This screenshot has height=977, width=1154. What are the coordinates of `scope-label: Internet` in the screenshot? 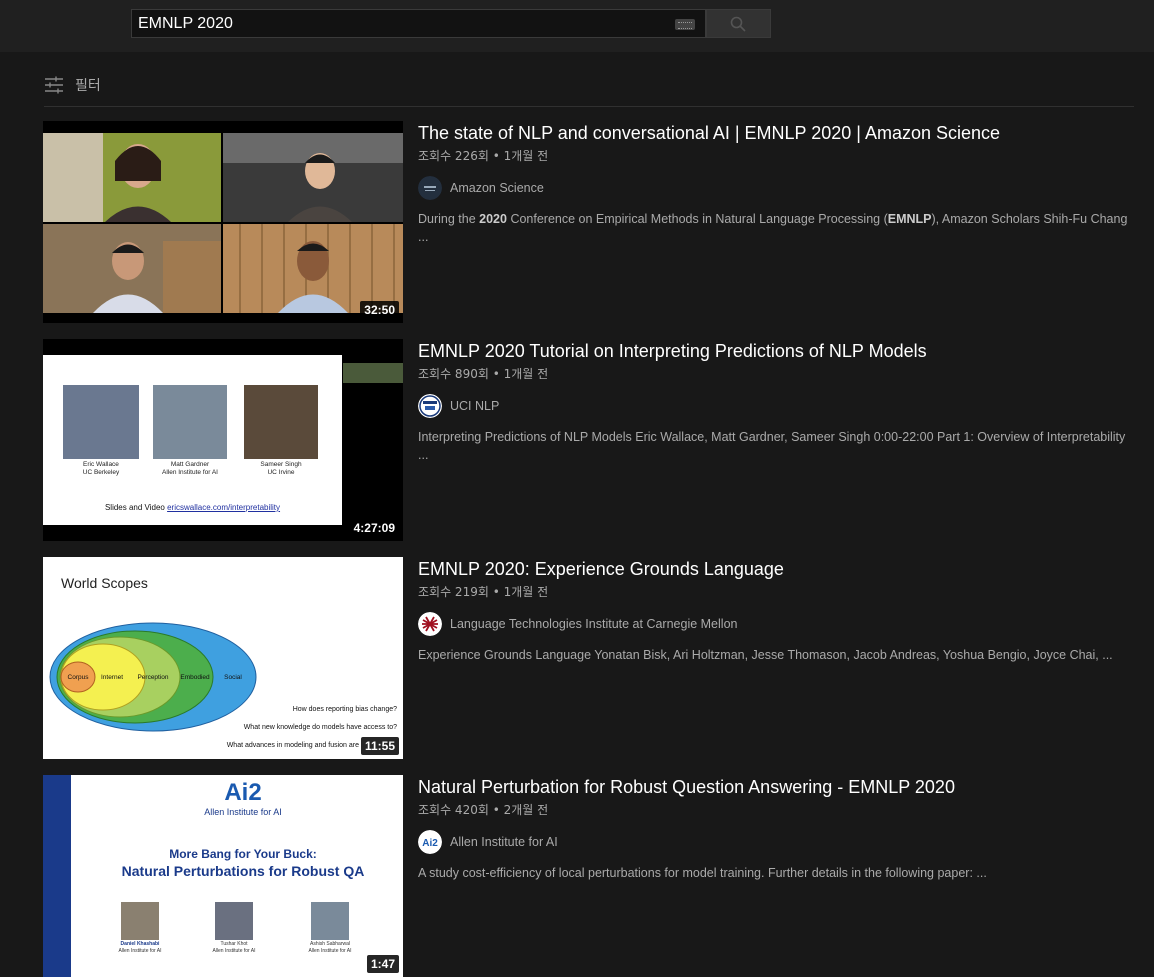 It's located at (112, 677).